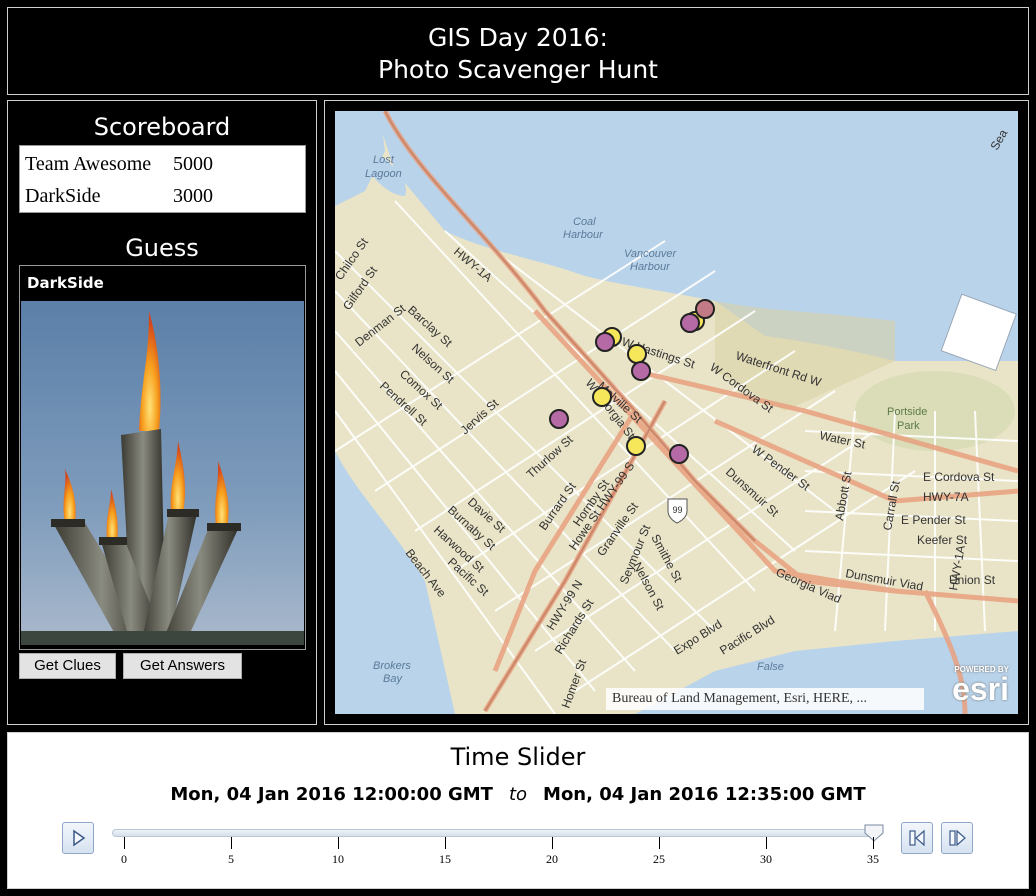 The height and width of the screenshot is (896, 1036). Describe the element at coordinates (518, 54) in the screenshot. I see `app-title: GIS Day 2016: Photo Scavenger Hunt` at that location.